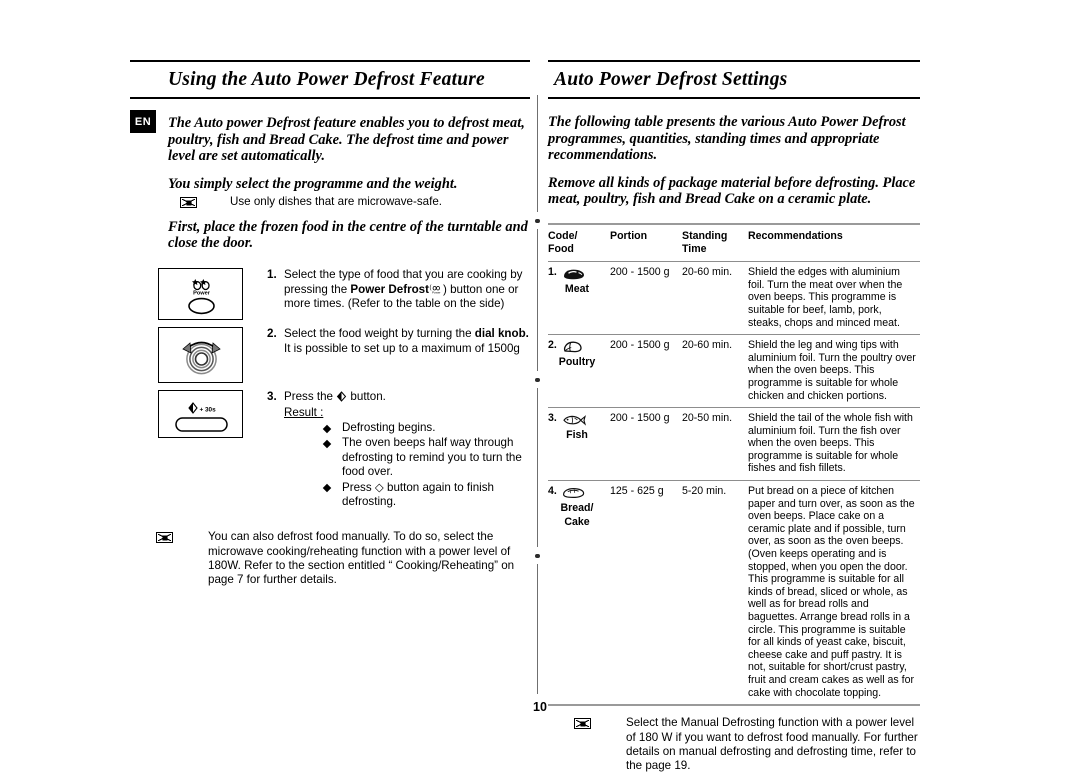 The height and width of the screenshot is (774, 1080). I want to click on meat-icon, so click(574, 274).